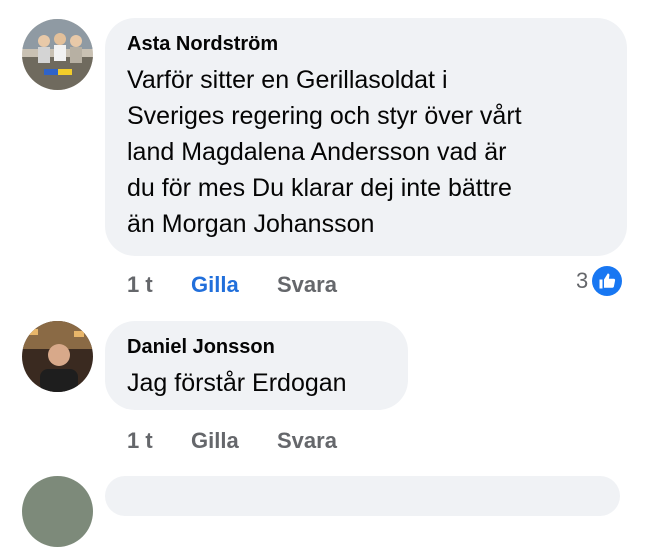 The height and width of the screenshot is (547, 648). Describe the element at coordinates (251, 224) in the screenshot. I see `comment-text-line: än Morgan Johansson` at that location.